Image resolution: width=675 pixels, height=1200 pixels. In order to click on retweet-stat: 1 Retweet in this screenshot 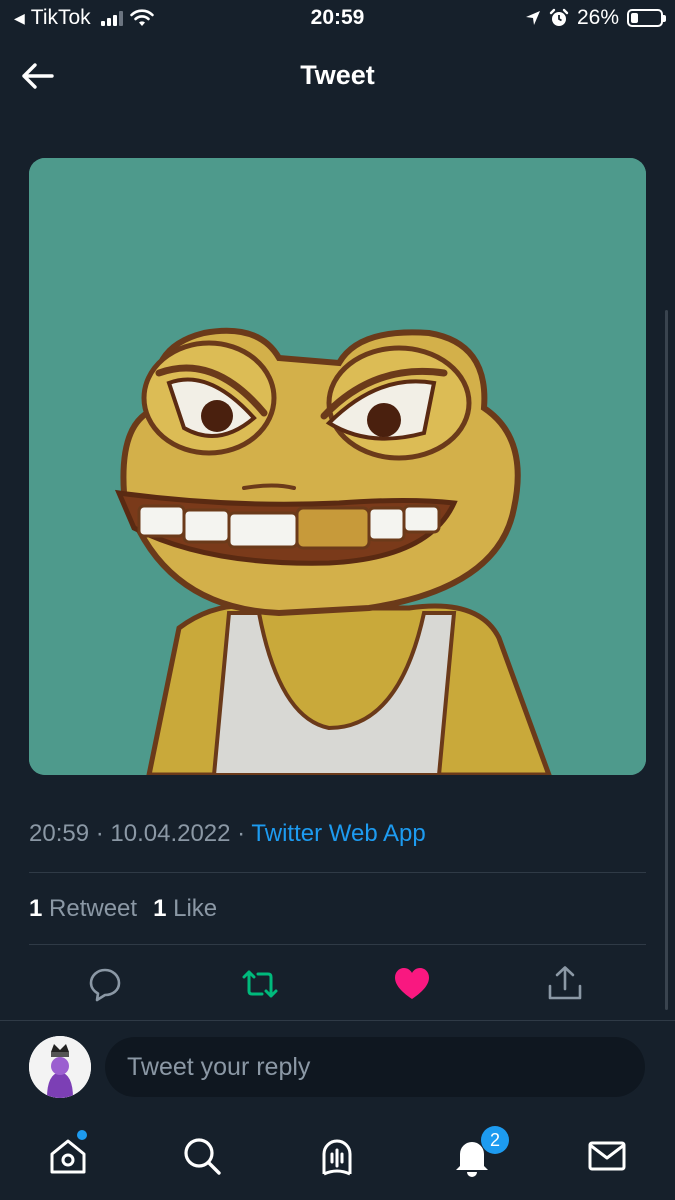, I will do `click(83, 909)`.